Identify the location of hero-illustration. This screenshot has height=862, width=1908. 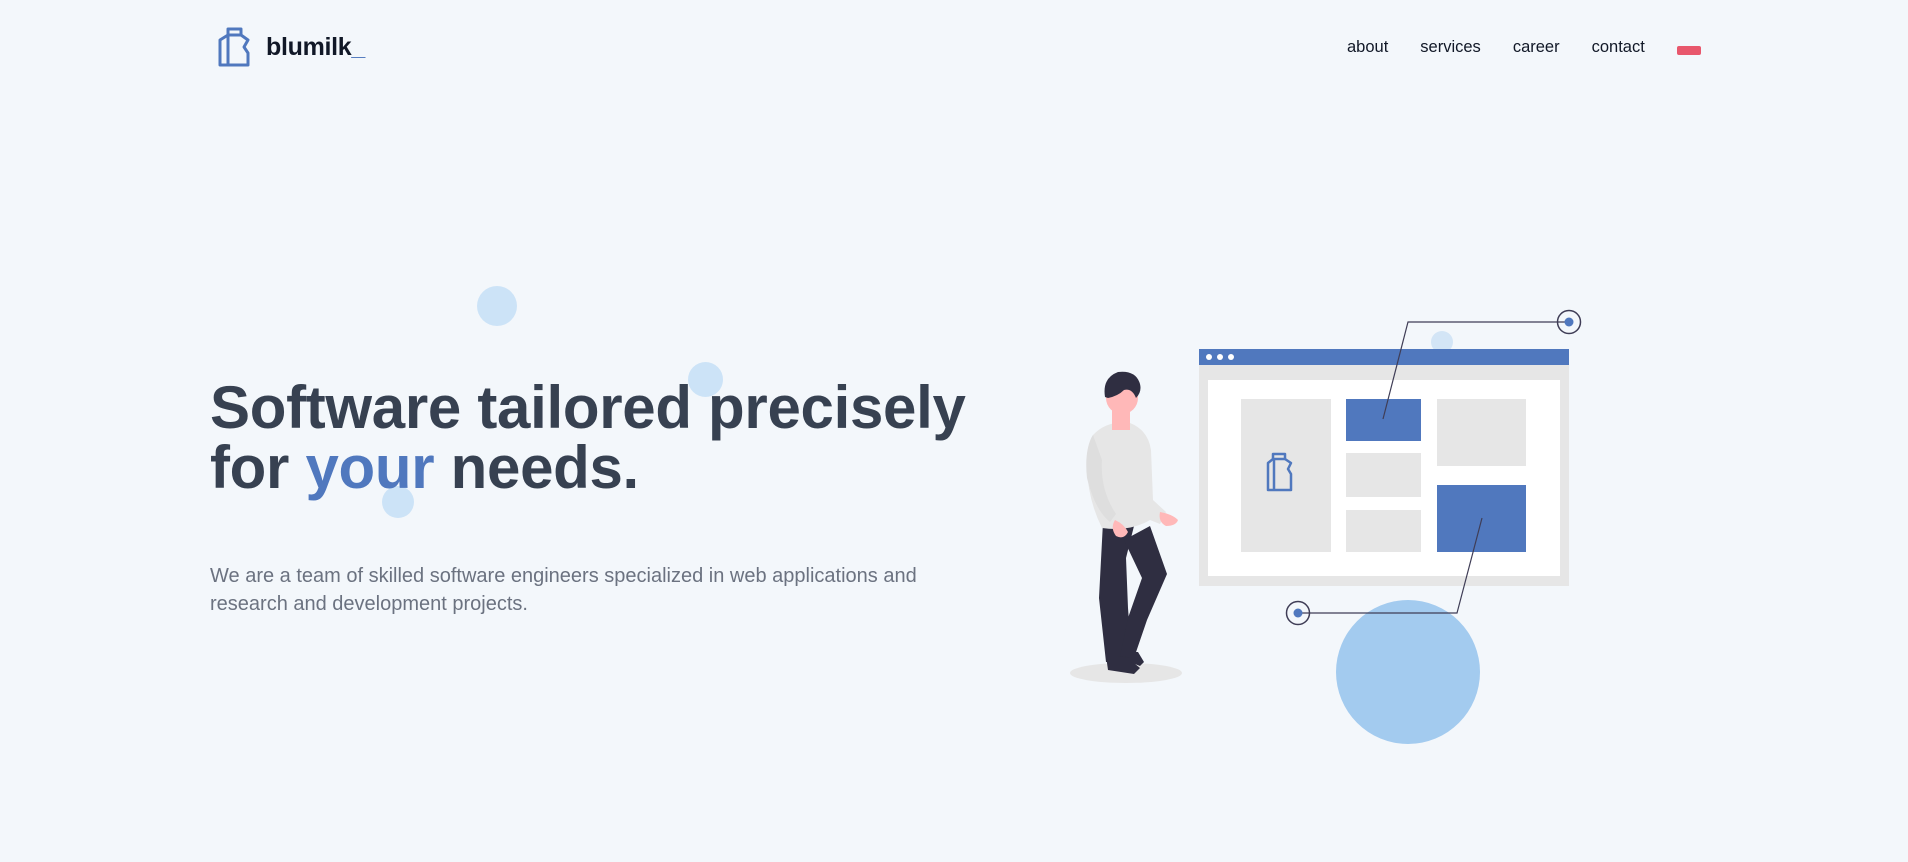
(1326, 526).